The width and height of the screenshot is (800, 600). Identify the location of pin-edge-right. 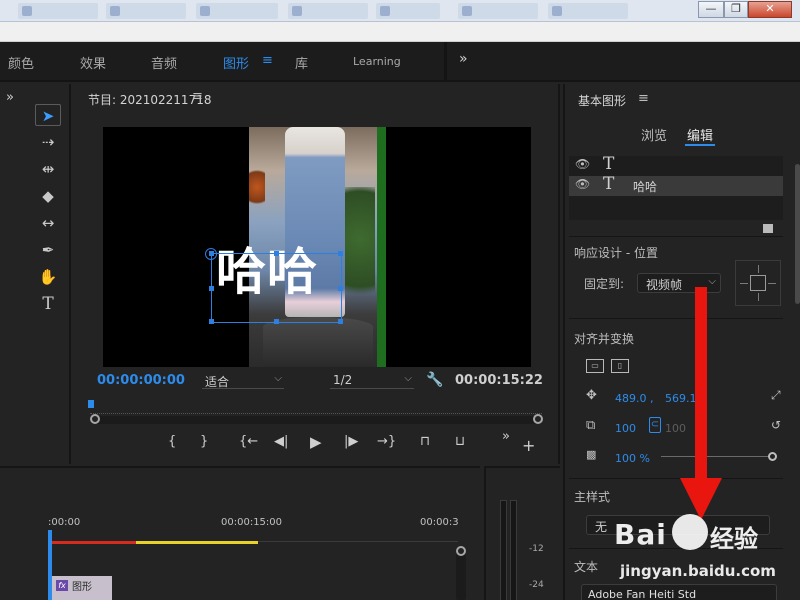
(772, 283).